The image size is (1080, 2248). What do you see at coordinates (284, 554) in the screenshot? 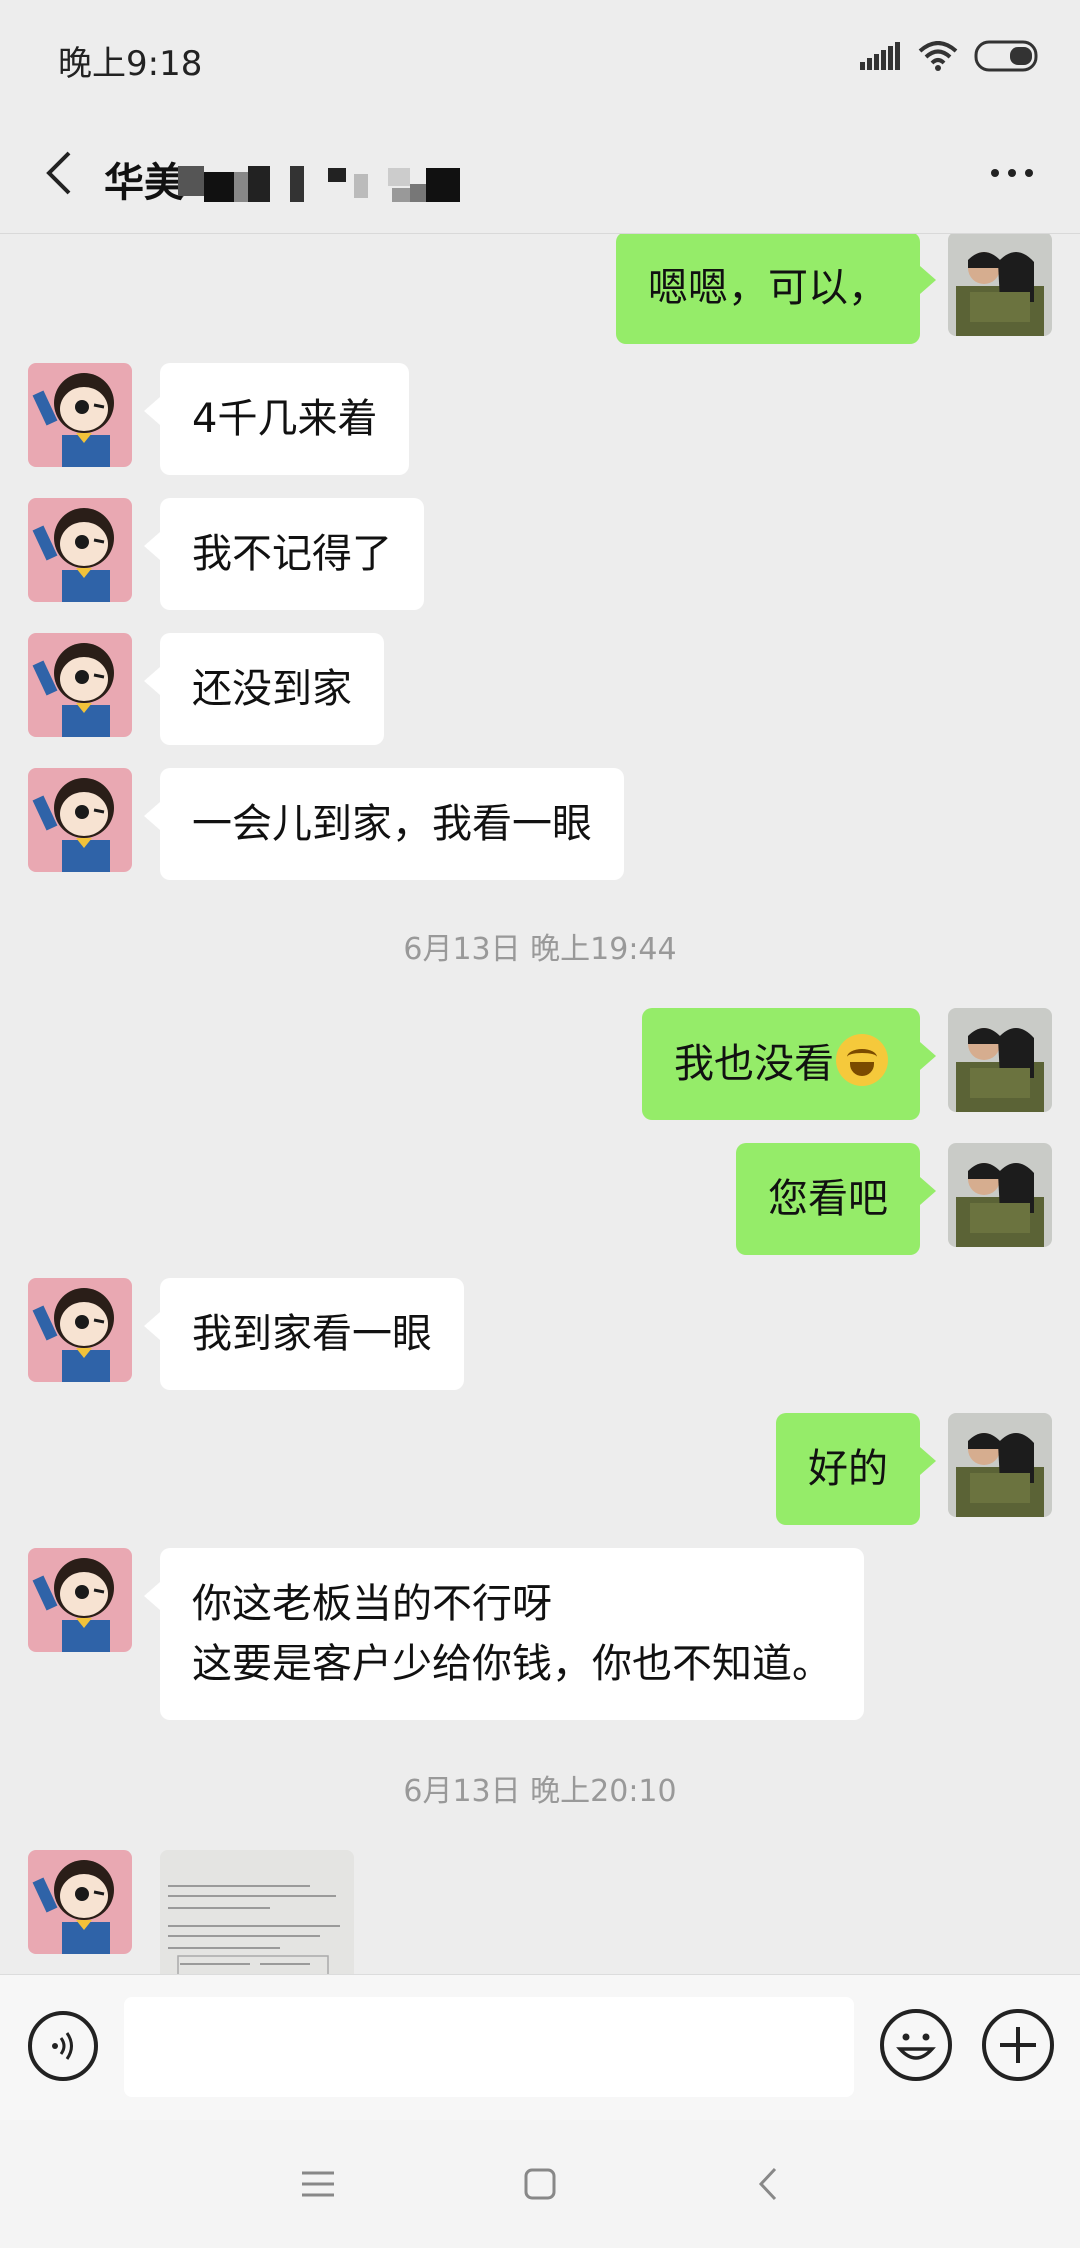
I see `message-bubble-received: 我不记得了` at bounding box center [284, 554].